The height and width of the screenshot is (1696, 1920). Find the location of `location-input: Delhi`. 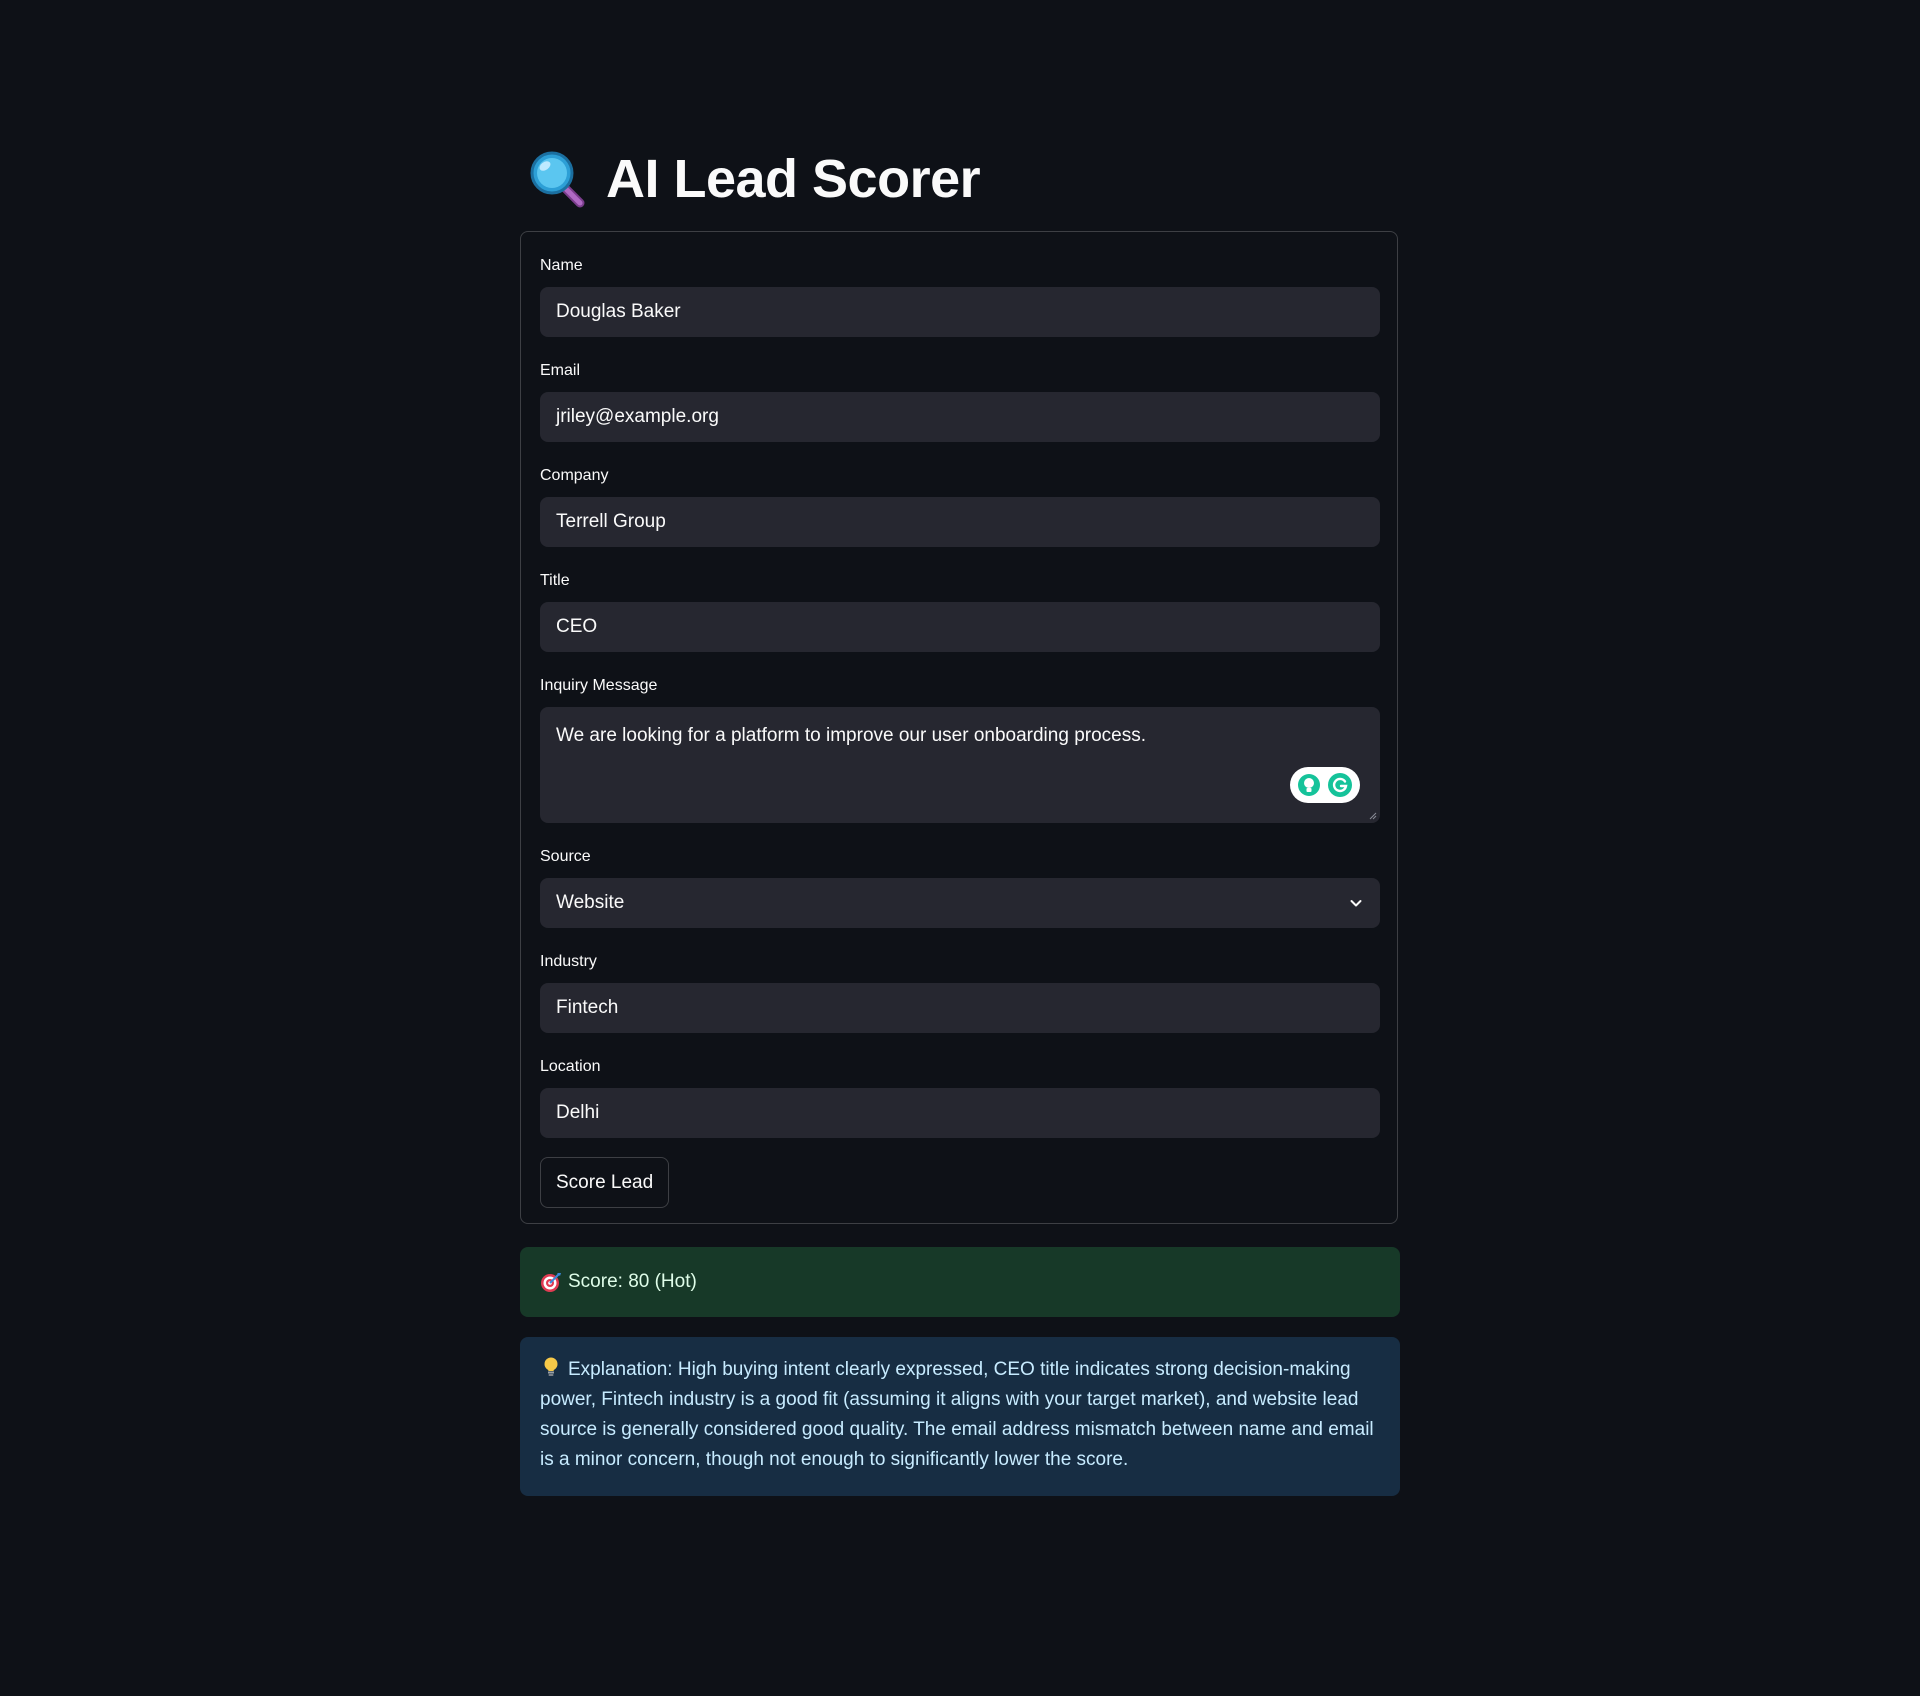

location-input: Delhi is located at coordinates (960, 1113).